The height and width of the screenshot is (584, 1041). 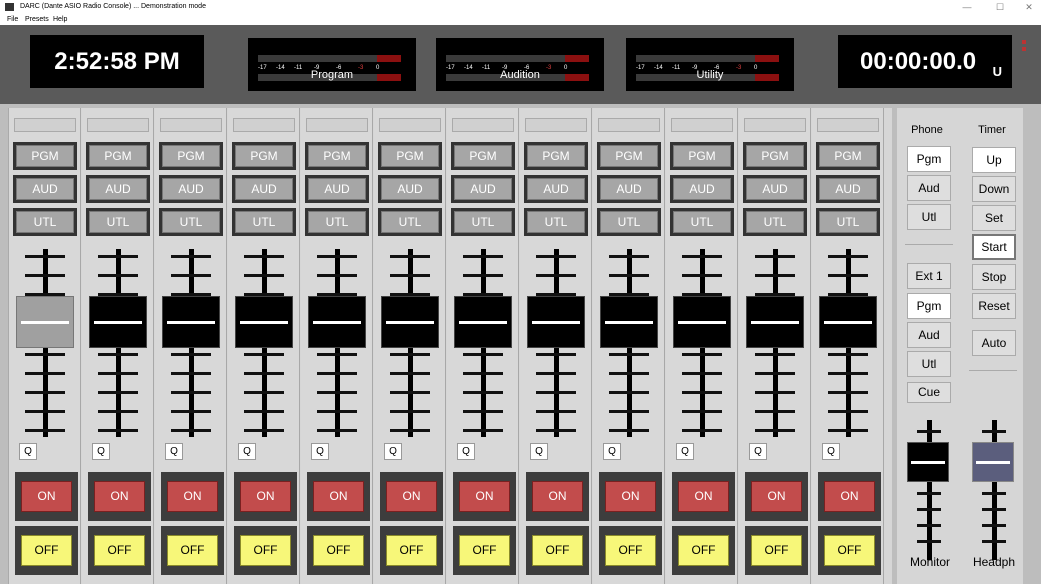 I want to click on ext-aud-button: Aud, so click(x=929, y=335).